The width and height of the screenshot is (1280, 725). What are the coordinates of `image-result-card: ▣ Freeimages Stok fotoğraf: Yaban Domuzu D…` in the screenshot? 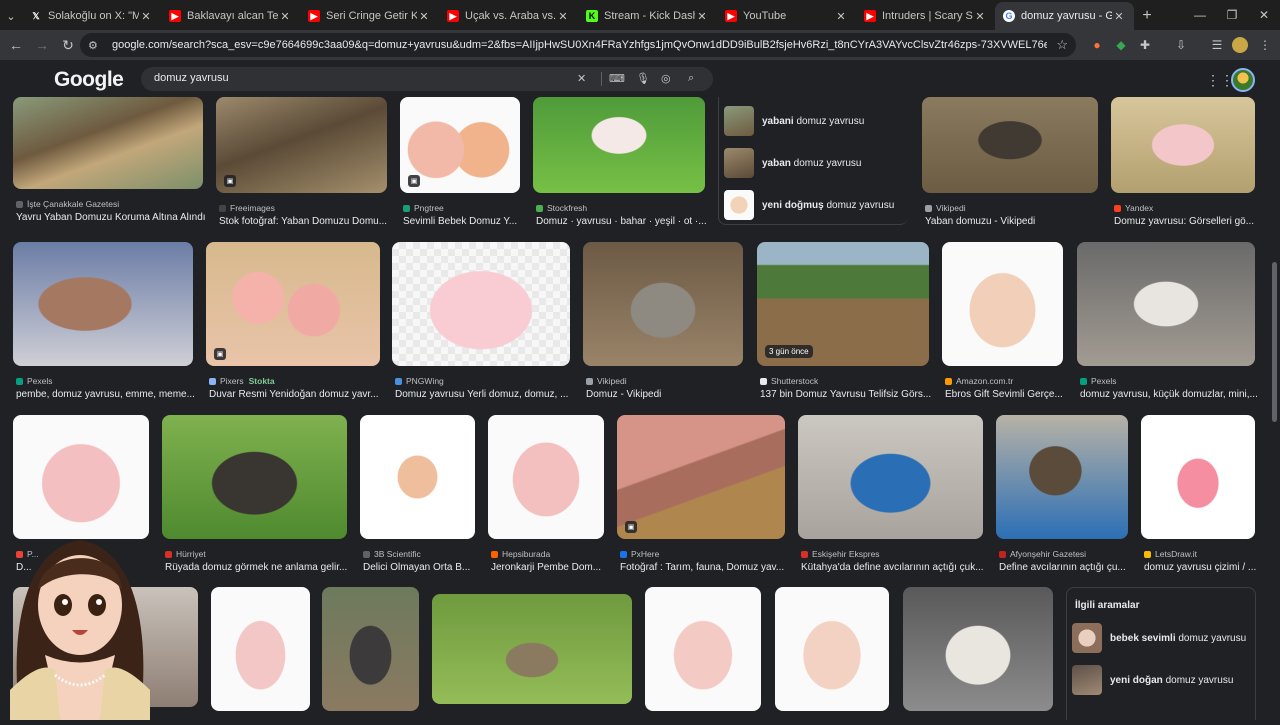 It's located at (301, 165).